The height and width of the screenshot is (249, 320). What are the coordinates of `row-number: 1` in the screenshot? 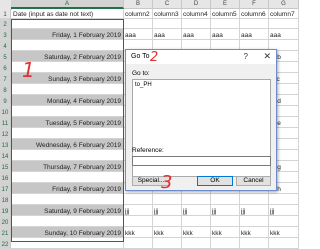 It's located at (5, 14).